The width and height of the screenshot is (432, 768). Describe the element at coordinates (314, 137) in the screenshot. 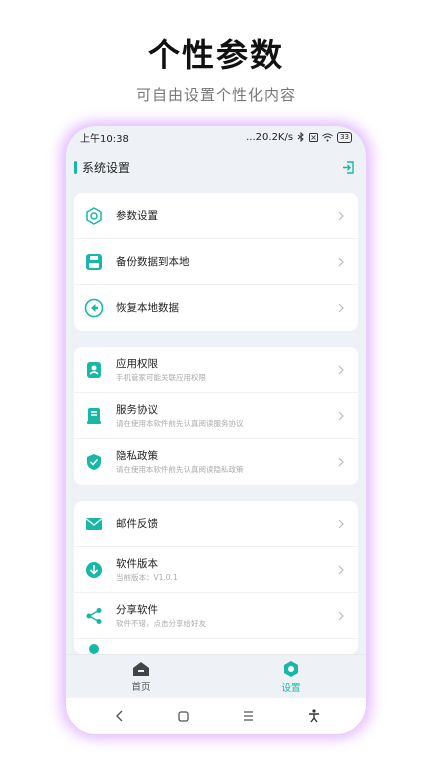

I see `sim-icon` at that location.